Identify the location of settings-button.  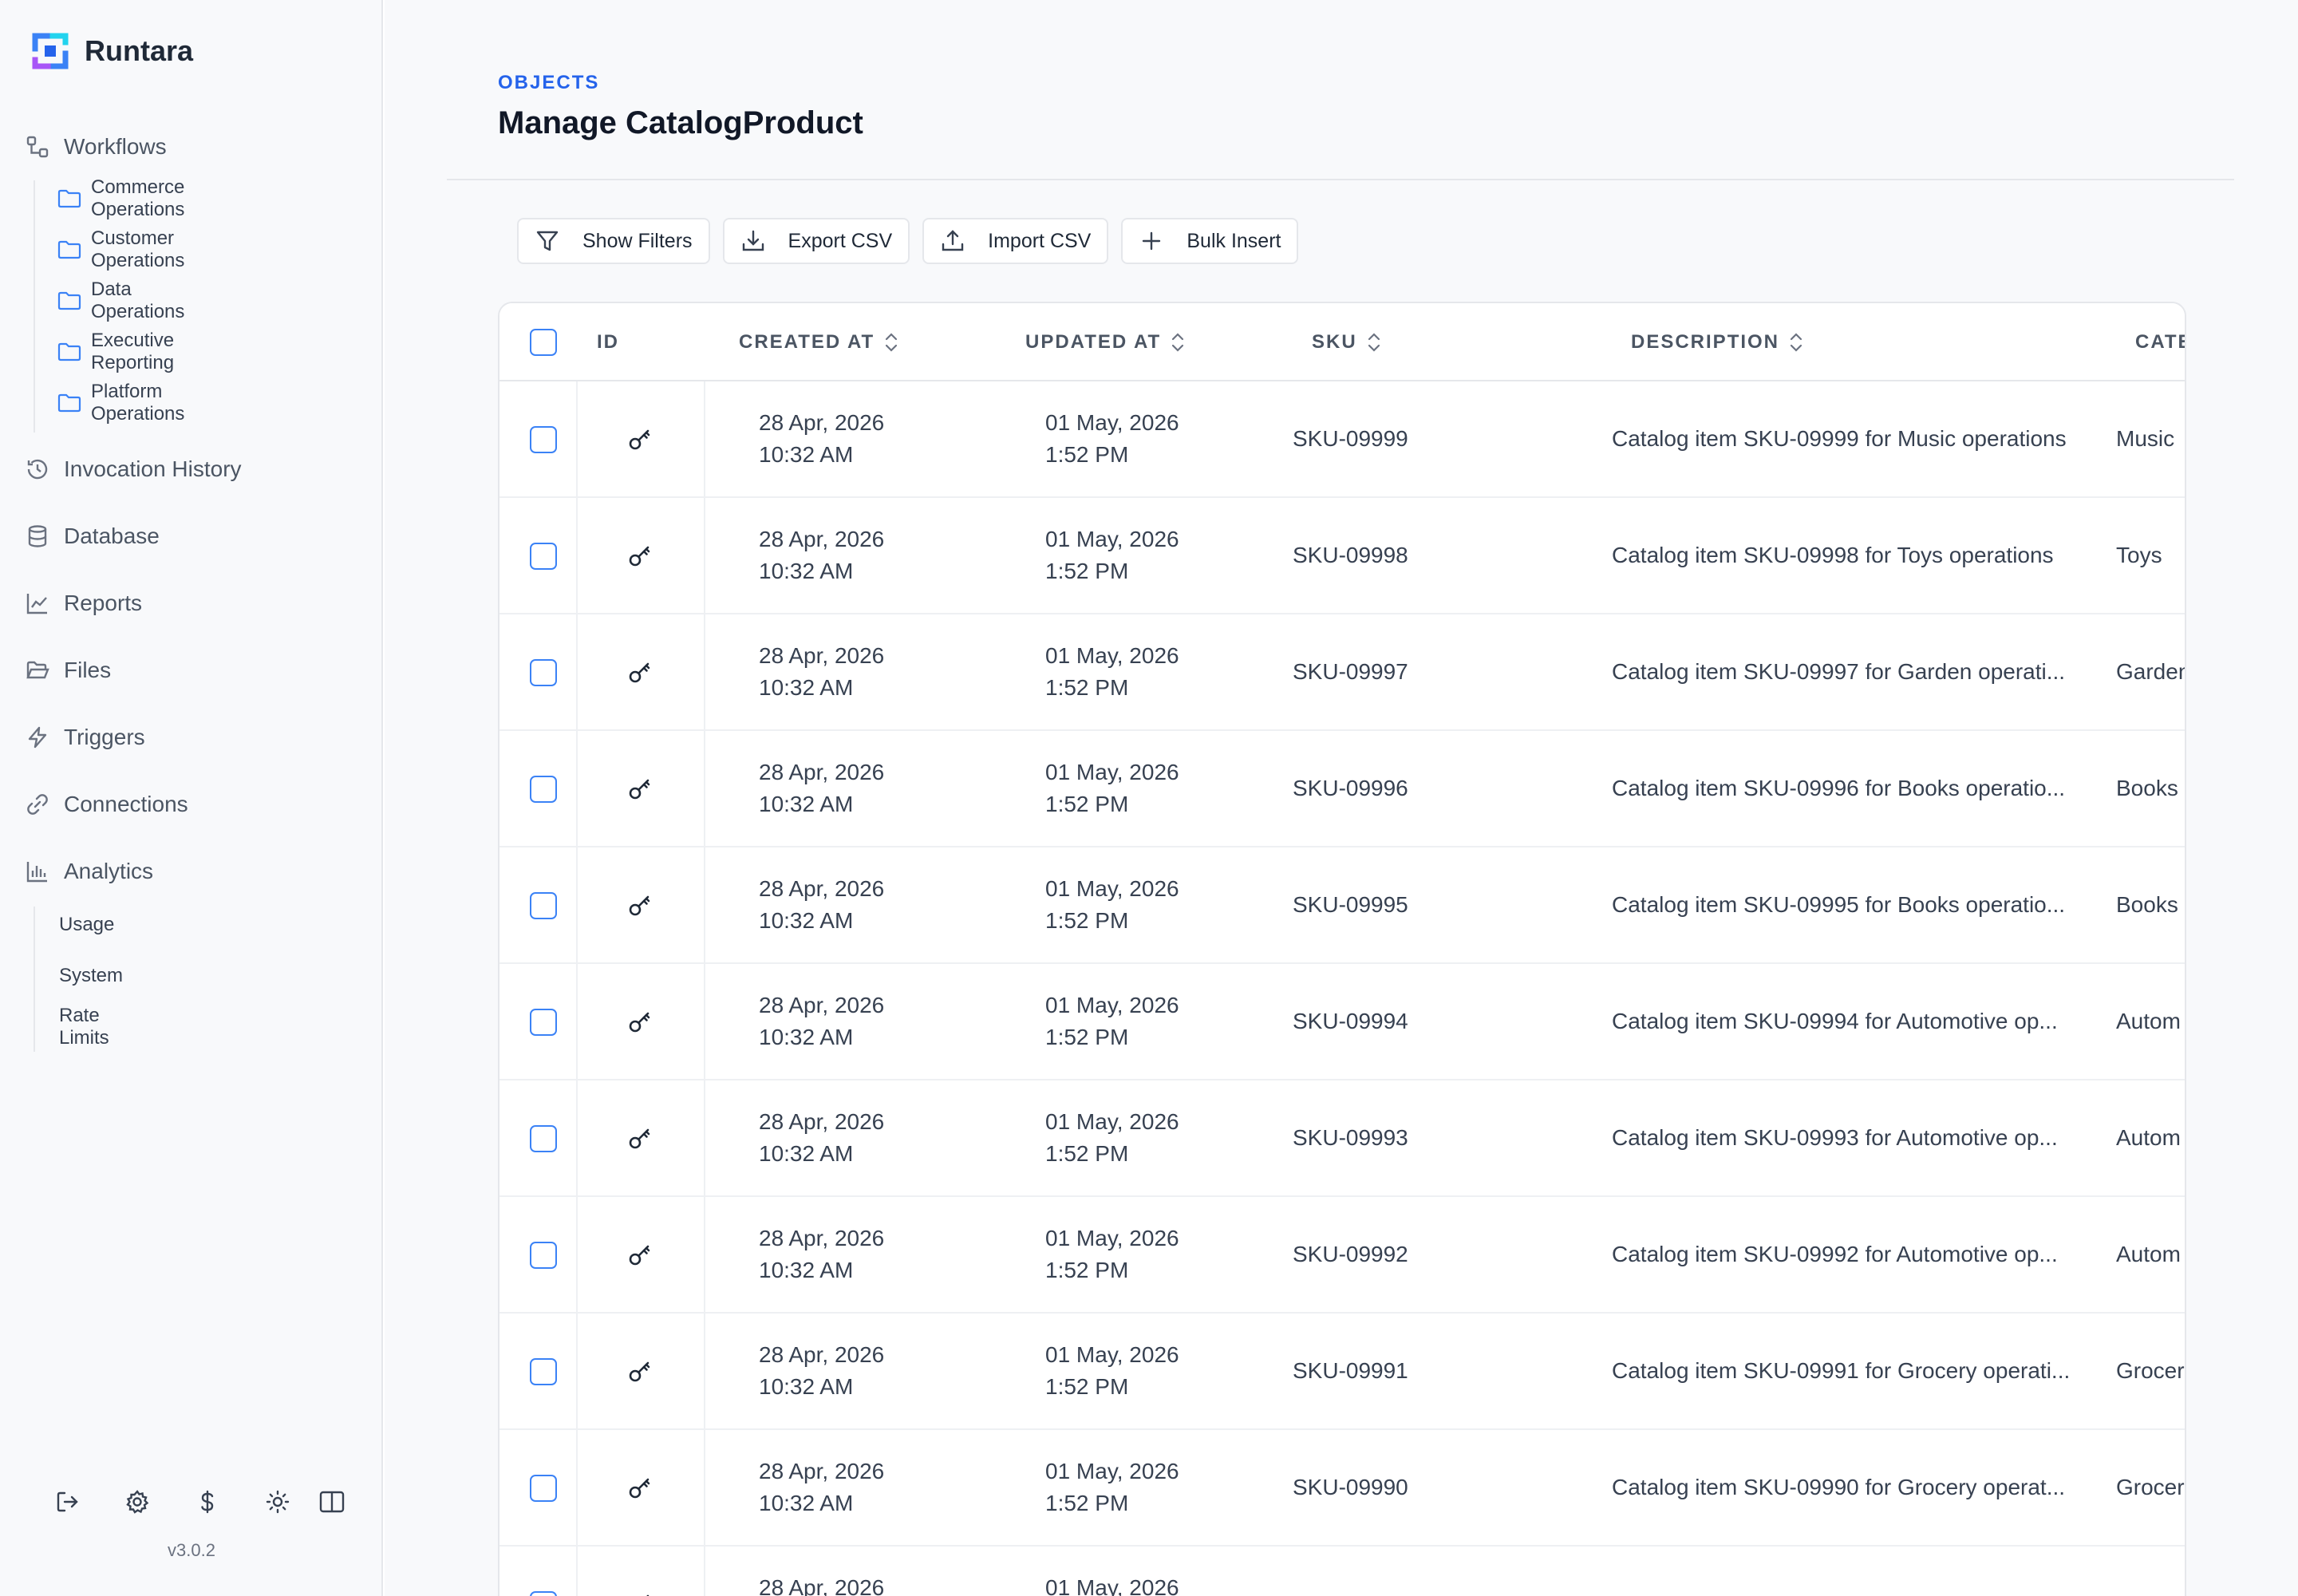
(137, 1503).